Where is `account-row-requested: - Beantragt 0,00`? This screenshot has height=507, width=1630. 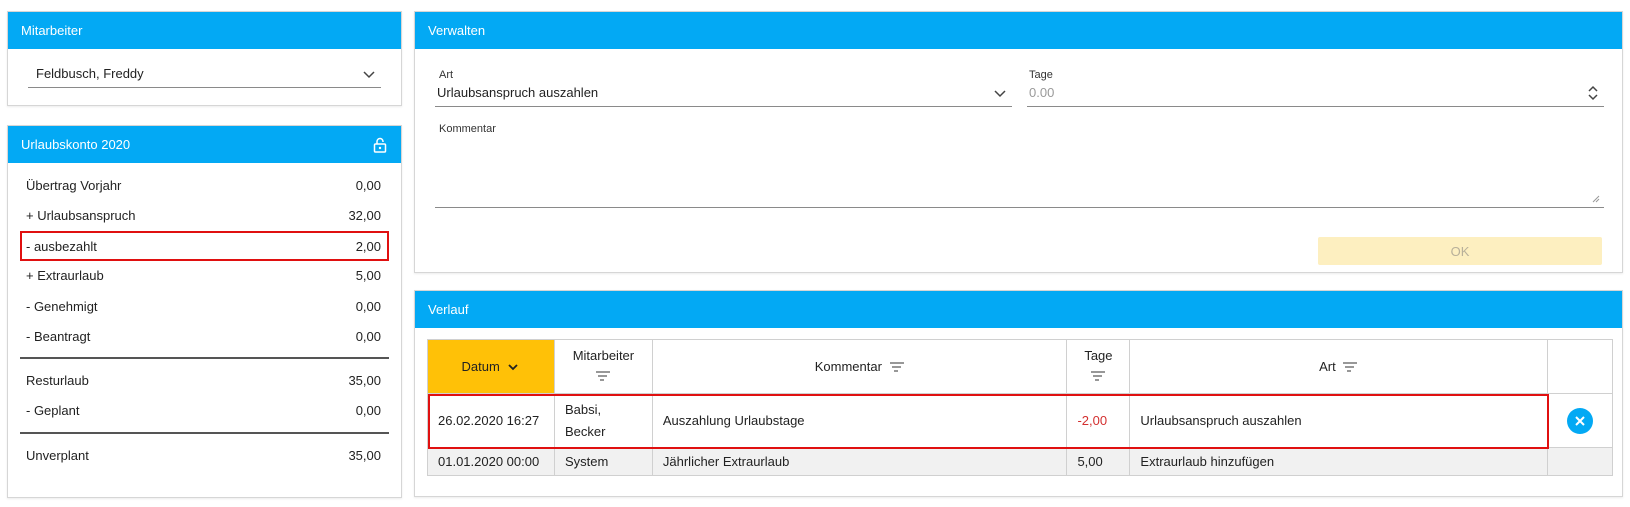 account-row-requested: - Beantragt 0,00 is located at coordinates (204, 336).